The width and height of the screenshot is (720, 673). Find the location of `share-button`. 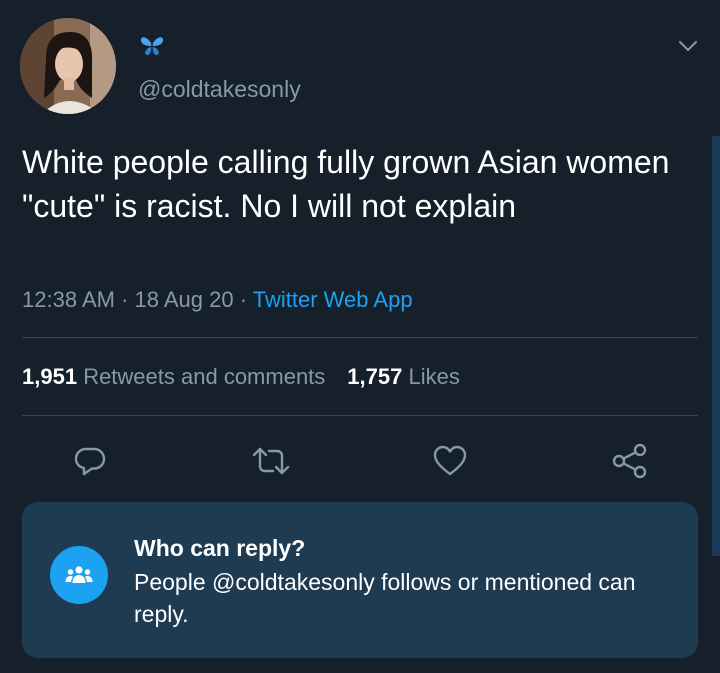

share-button is located at coordinates (630, 461).